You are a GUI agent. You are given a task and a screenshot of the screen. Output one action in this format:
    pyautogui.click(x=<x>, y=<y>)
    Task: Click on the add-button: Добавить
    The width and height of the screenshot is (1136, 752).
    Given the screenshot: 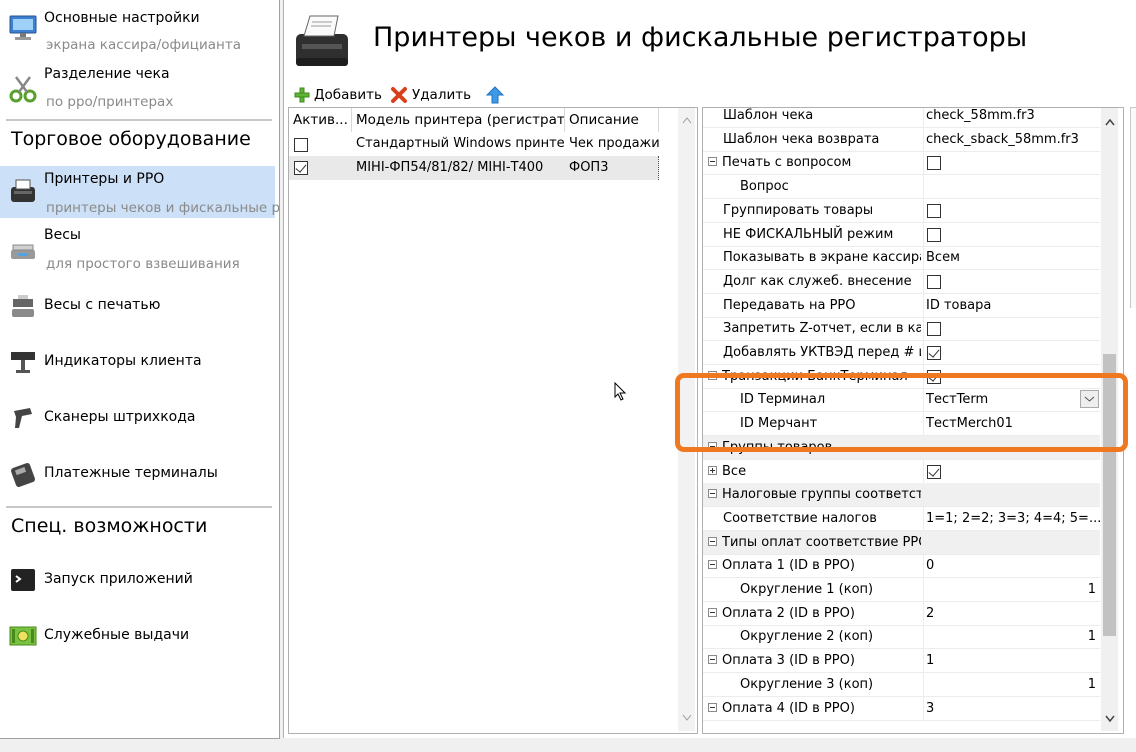 What is the action you would take?
    pyautogui.click(x=337, y=95)
    